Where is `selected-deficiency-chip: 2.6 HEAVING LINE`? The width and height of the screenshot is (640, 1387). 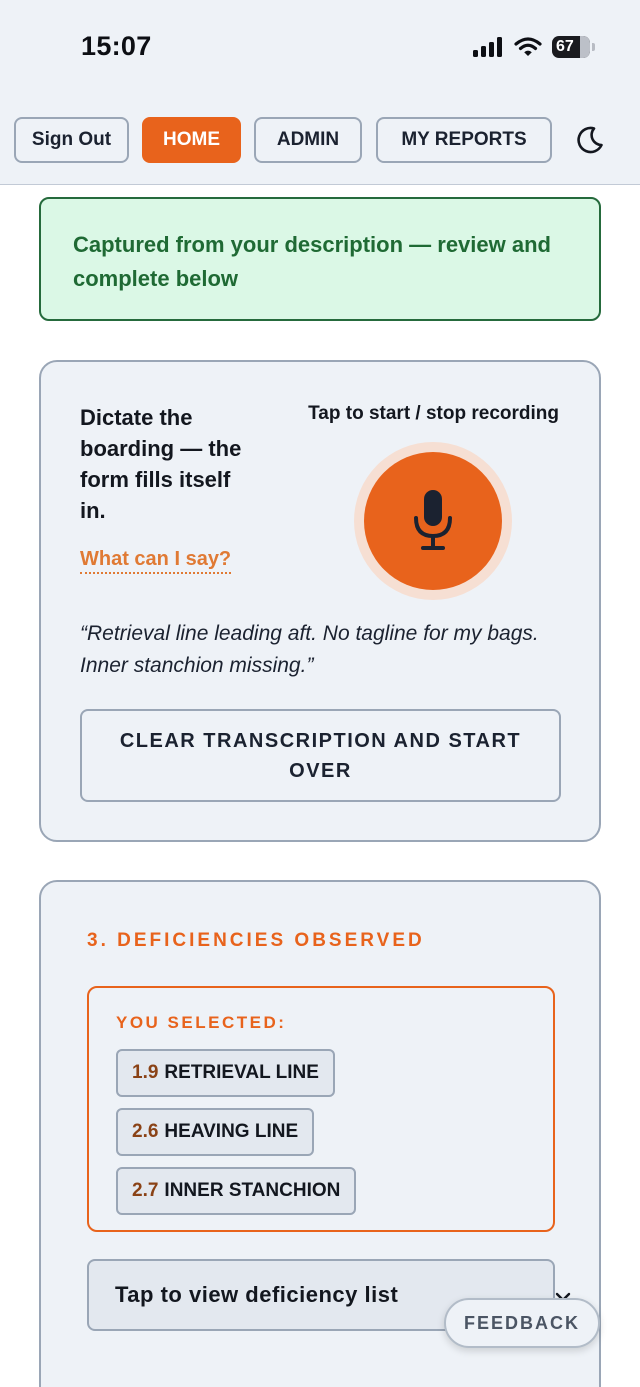
selected-deficiency-chip: 2.6 HEAVING LINE is located at coordinates (215, 1132).